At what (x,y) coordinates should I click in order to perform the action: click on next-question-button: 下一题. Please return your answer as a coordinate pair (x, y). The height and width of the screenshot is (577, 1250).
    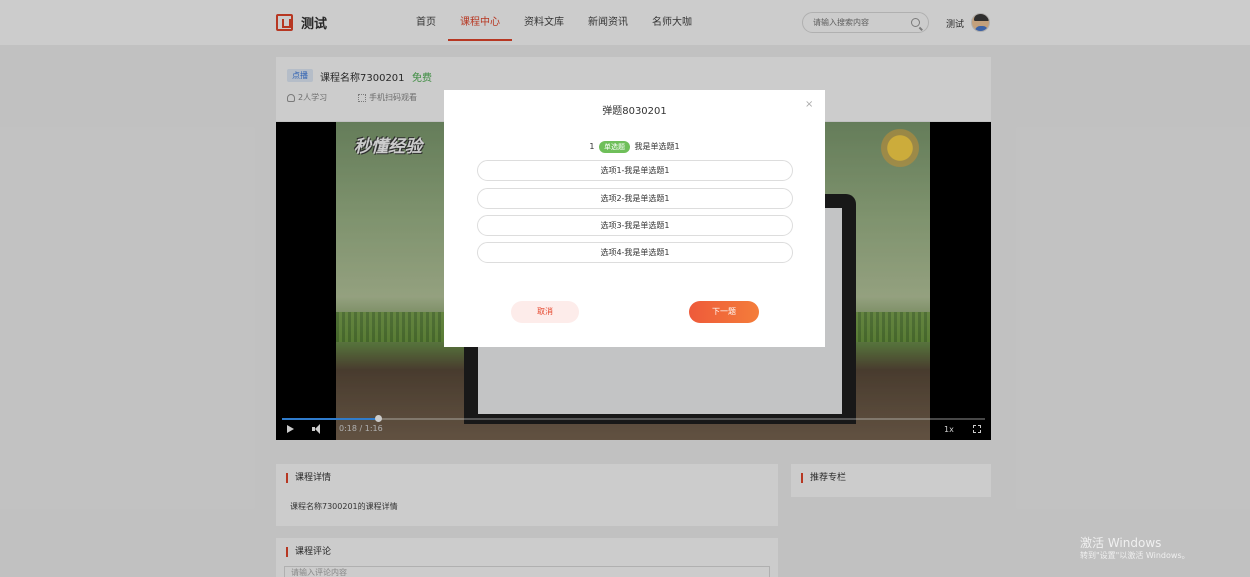
    Looking at the image, I should click on (724, 312).